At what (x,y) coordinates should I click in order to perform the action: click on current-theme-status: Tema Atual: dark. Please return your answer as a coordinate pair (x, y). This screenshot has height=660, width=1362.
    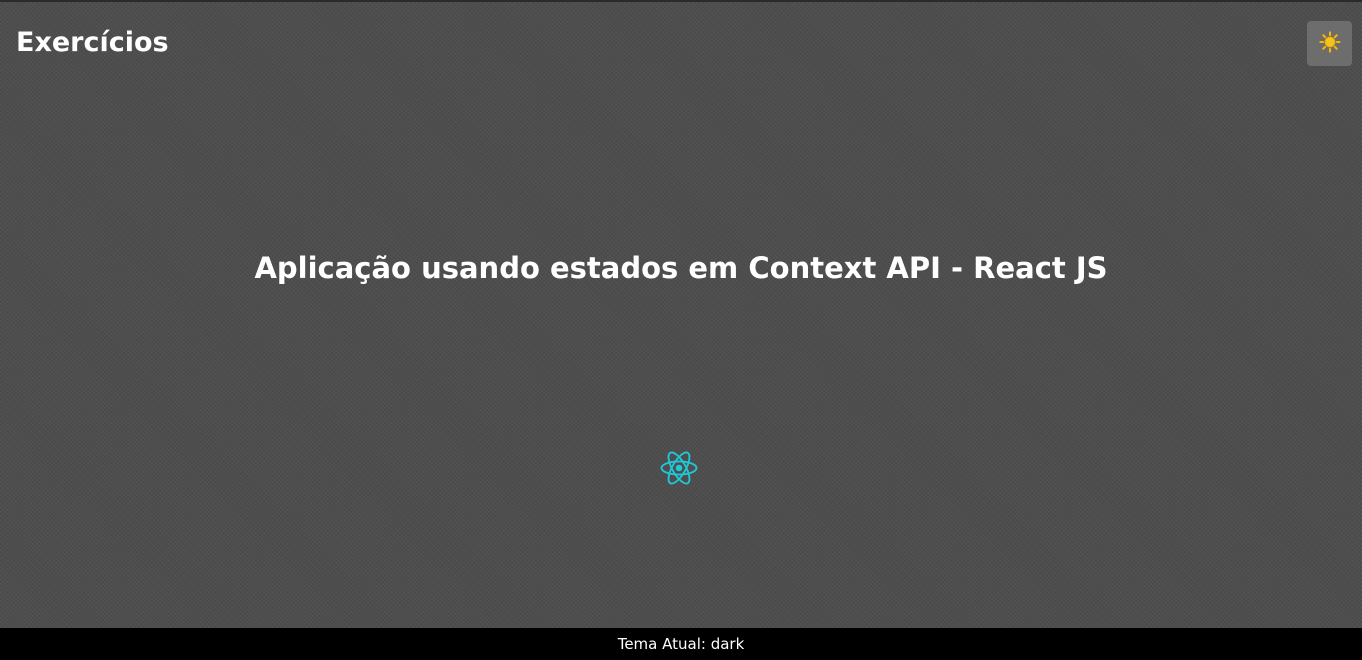
    Looking at the image, I should click on (681, 644).